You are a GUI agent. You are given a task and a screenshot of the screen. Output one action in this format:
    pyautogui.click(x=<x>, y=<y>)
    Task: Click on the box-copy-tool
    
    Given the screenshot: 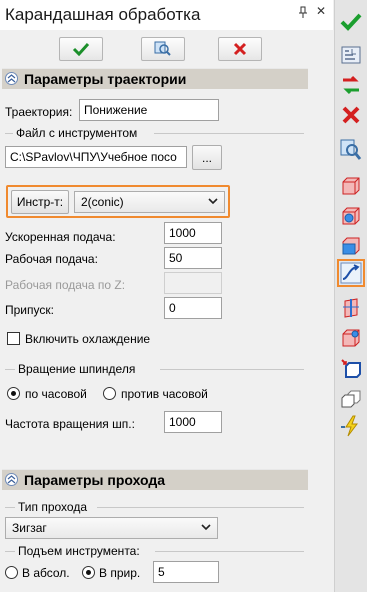 What is the action you would take?
    pyautogui.click(x=351, y=399)
    